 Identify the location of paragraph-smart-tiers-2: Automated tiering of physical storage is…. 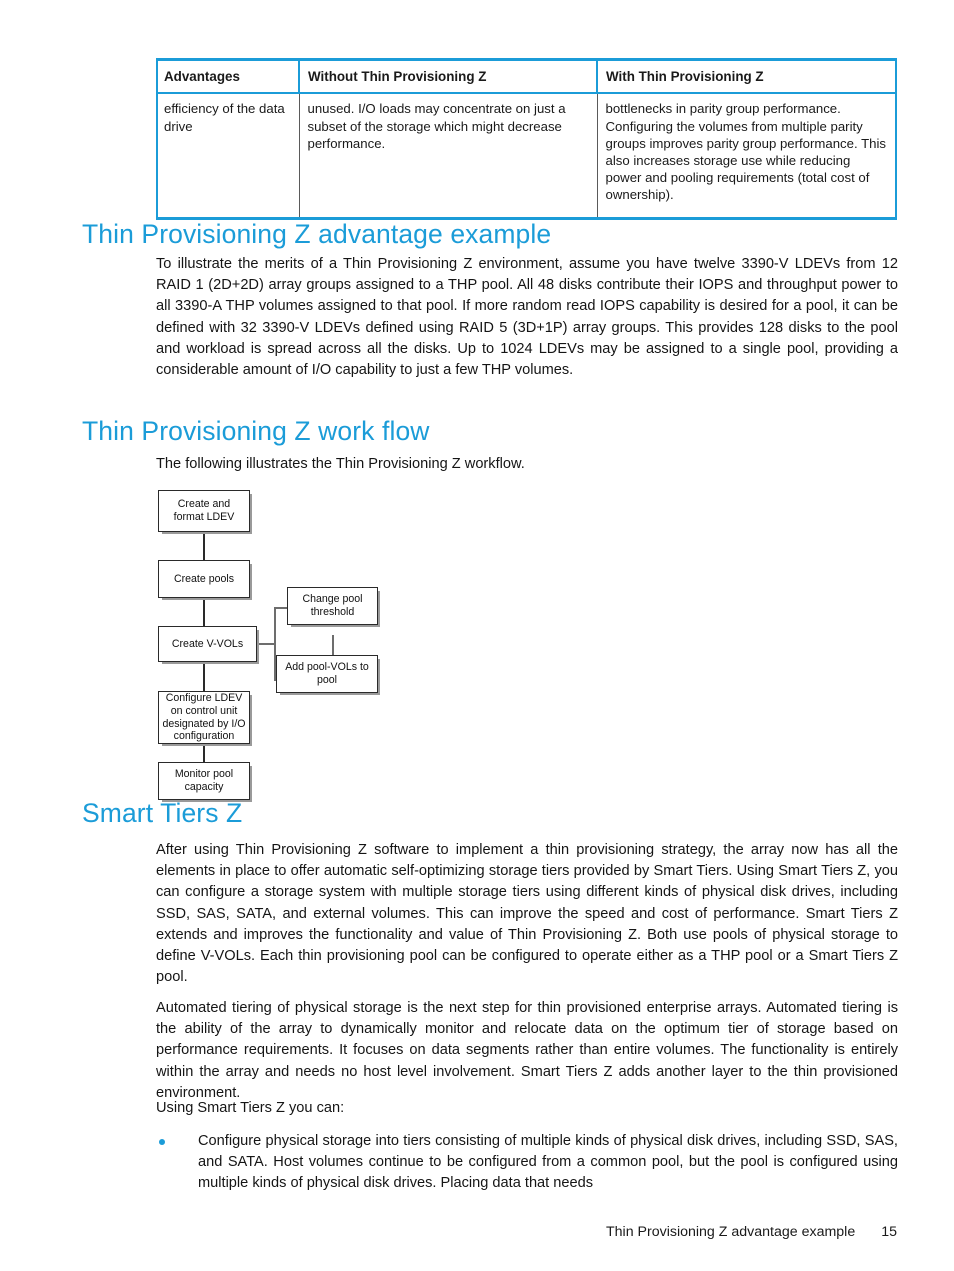
(527, 1050).